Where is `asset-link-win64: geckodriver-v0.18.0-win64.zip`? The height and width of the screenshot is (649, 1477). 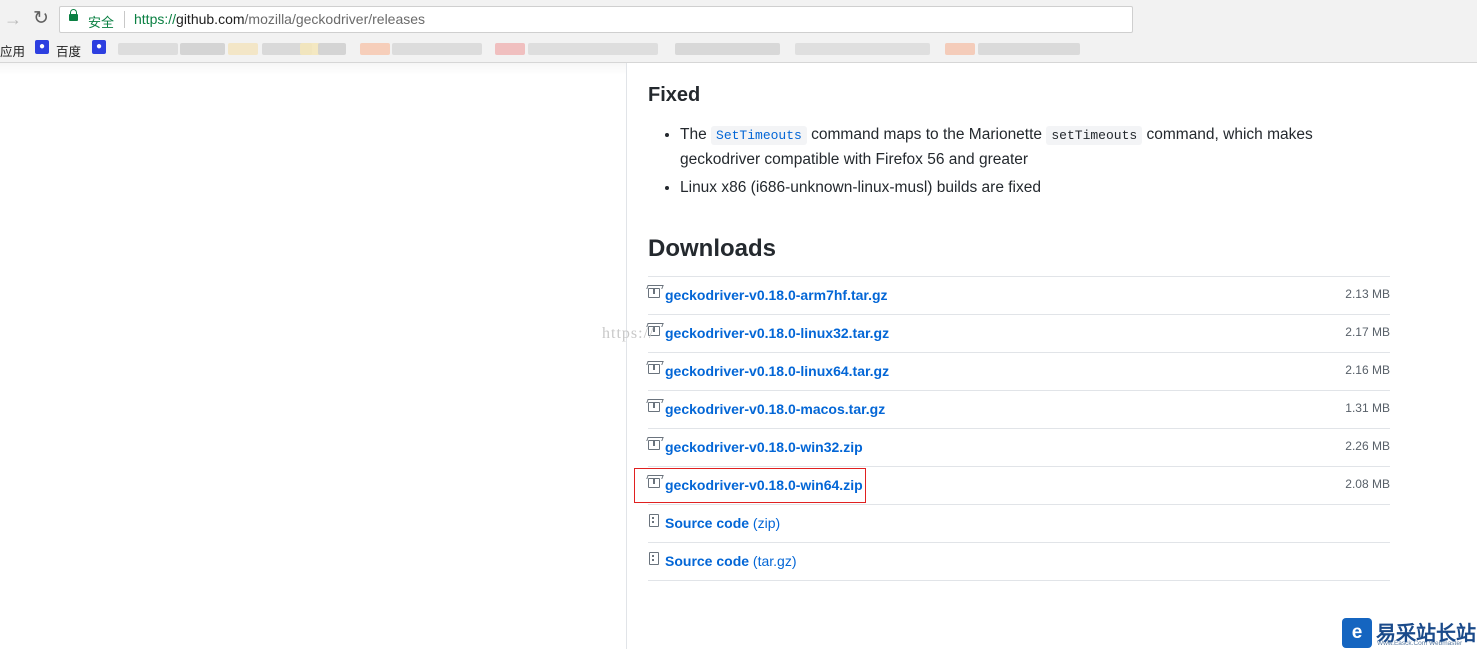
asset-link-win64: geckodriver-v0.18.0-win64.zip is located at coordinates (764, 485).